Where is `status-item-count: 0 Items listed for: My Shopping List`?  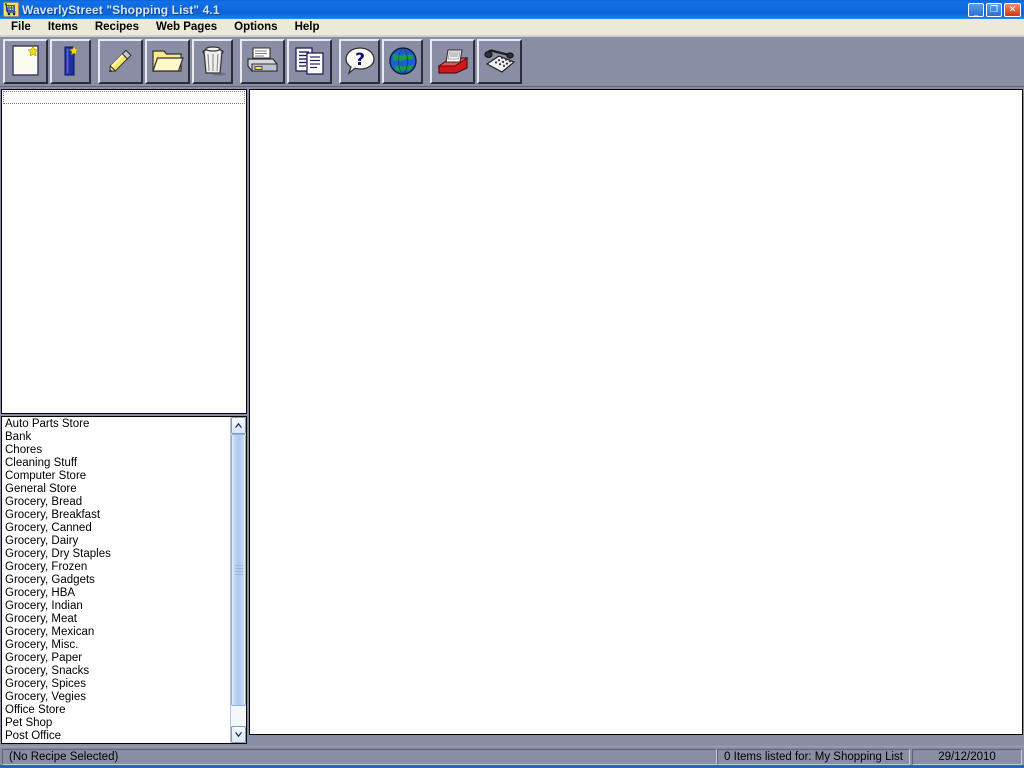 status-item-count: 0 Items listed for: My Shopping List is located at coordinates (813, 757).